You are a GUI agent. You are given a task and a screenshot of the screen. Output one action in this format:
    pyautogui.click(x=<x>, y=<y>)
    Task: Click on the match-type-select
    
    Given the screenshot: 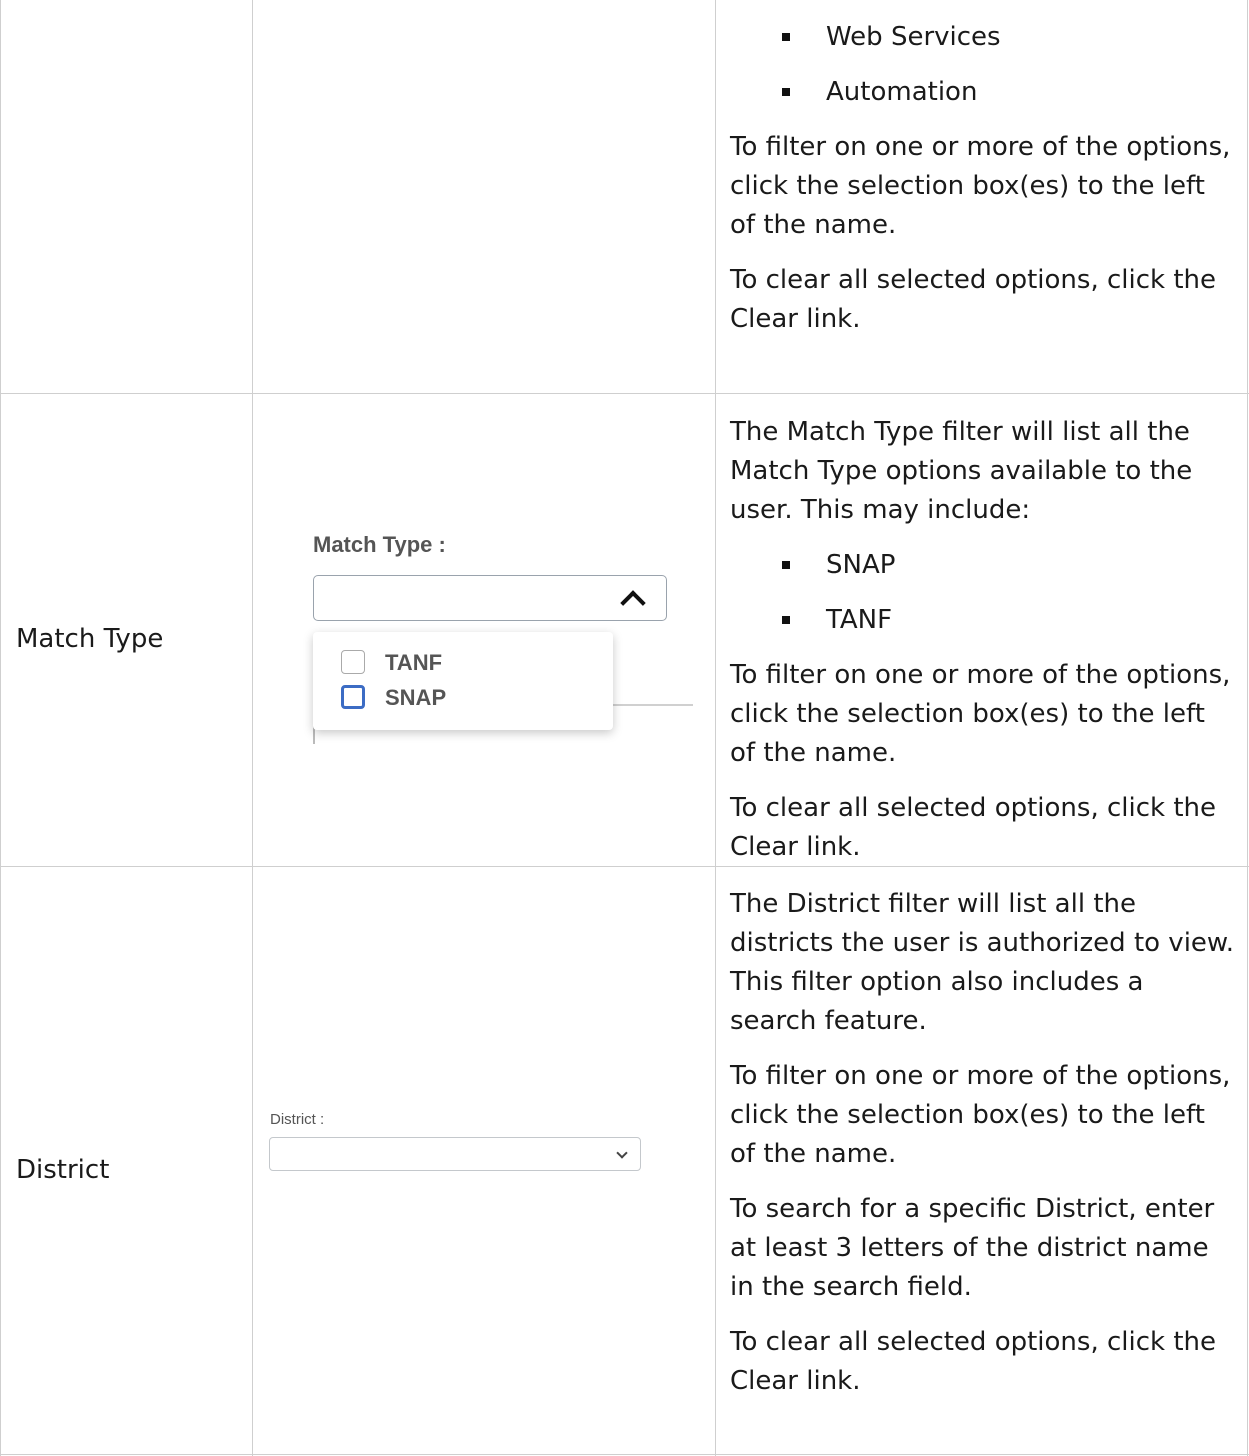 What is the action you would take?
    pyautogui.click(x=490, y=598)
    